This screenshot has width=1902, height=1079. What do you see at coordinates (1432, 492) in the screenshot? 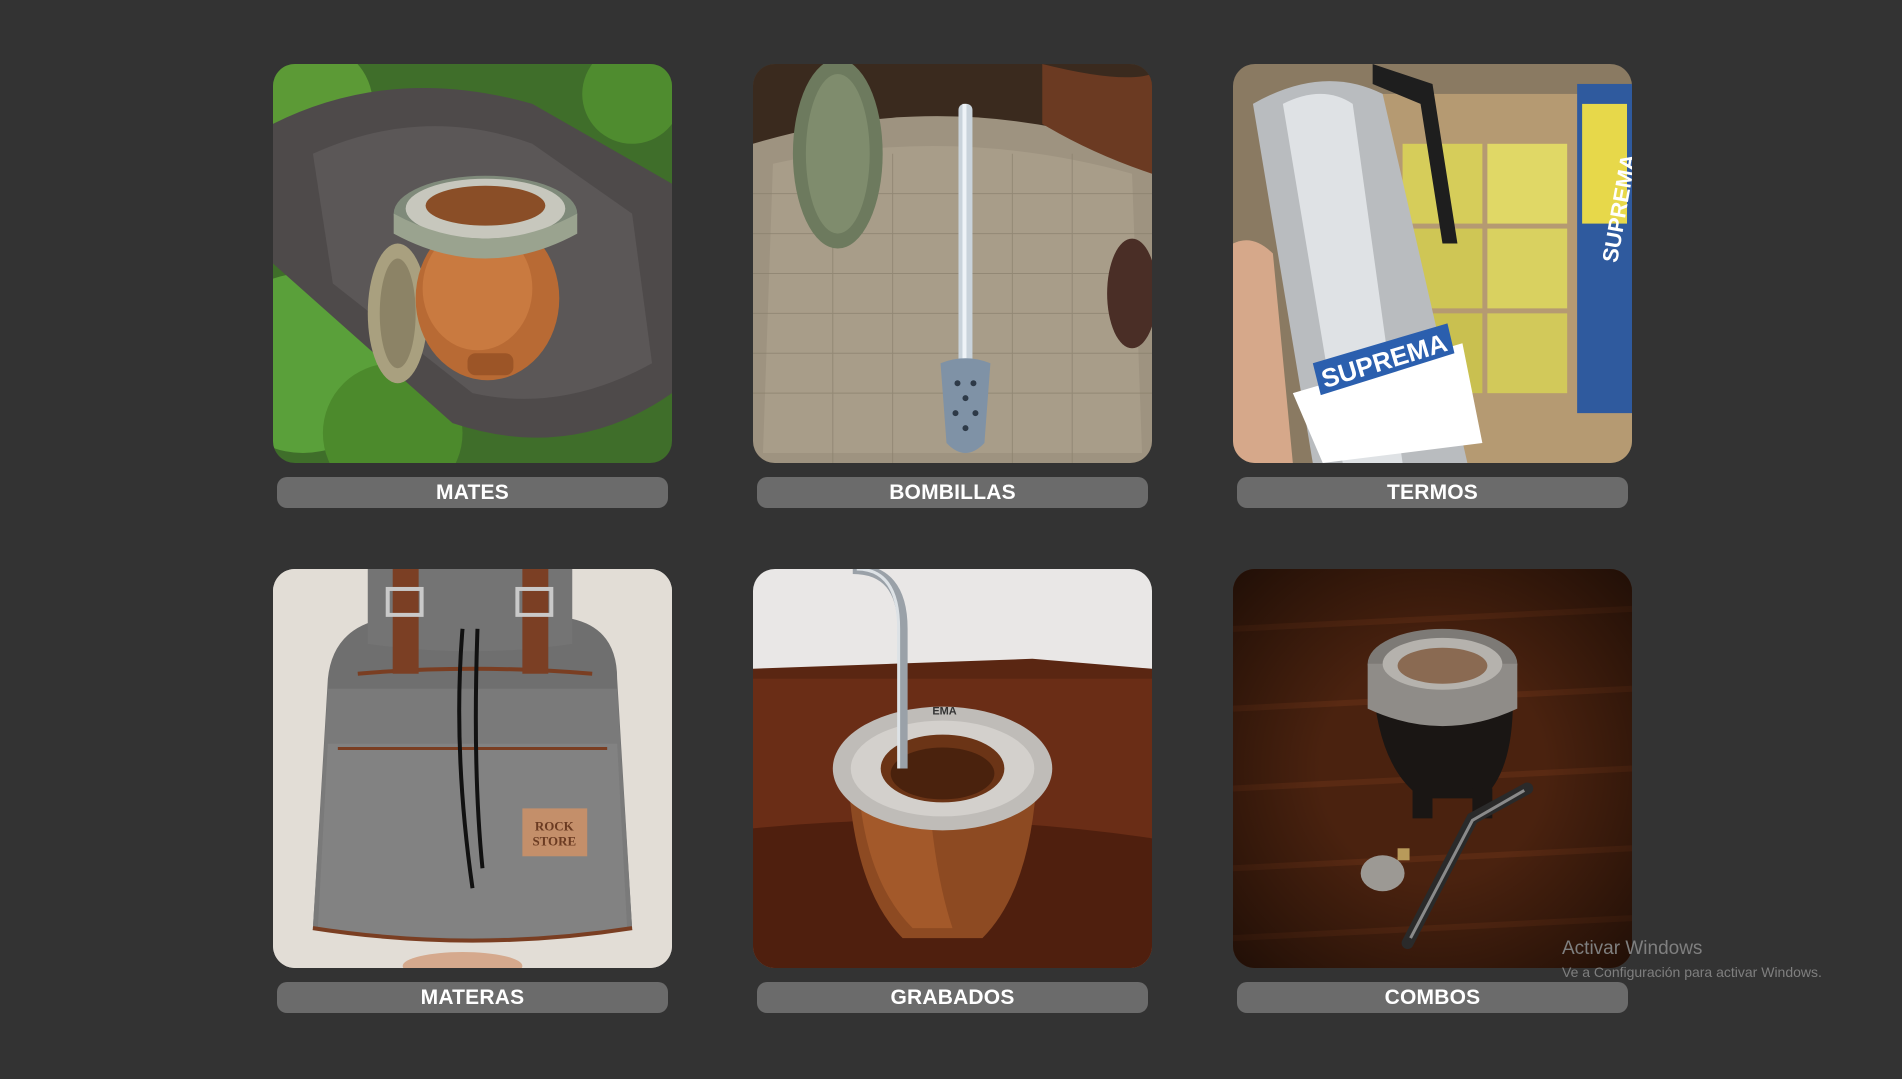
I see `category-label: TERMOS` at bounding box center [1432, 492].